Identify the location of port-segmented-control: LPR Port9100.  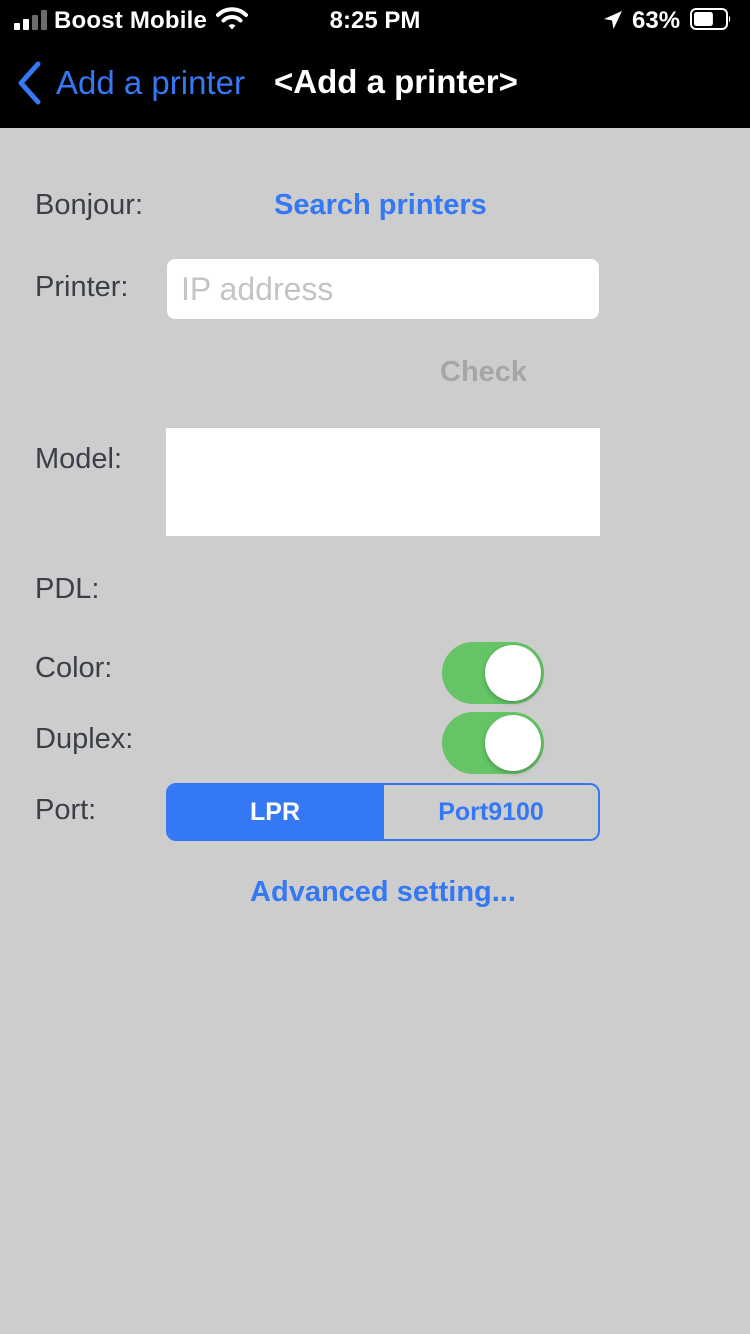
(383, 812).